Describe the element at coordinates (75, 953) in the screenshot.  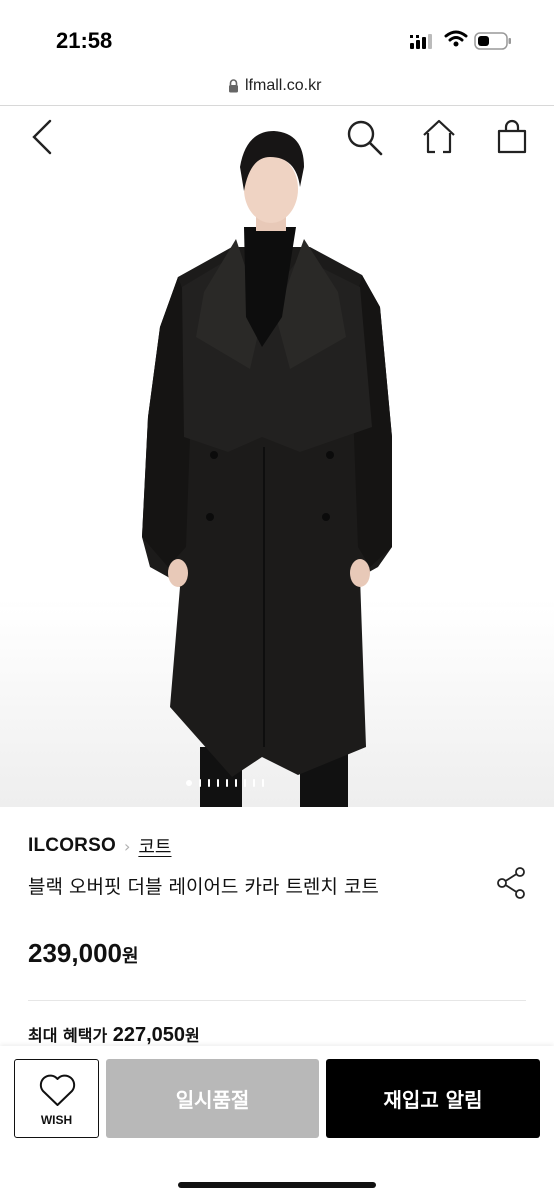
I see `price-value: 239,000` at that location.